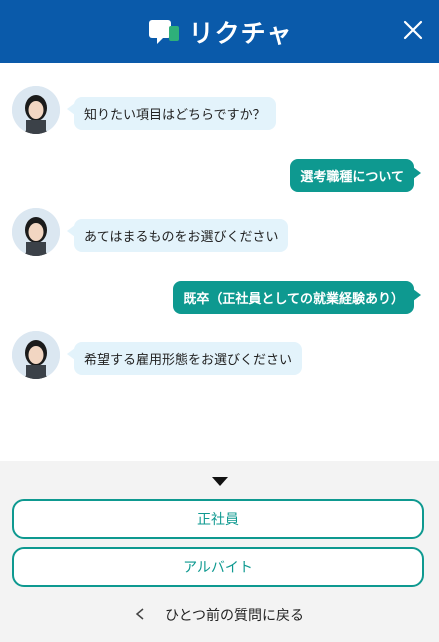 Image resolution: width=439 pixels, height=642 pixels. What do you see at coordinates (220, 481) in the screenshot?
I see `caret-down-icon` at bounding box center [220, 481].